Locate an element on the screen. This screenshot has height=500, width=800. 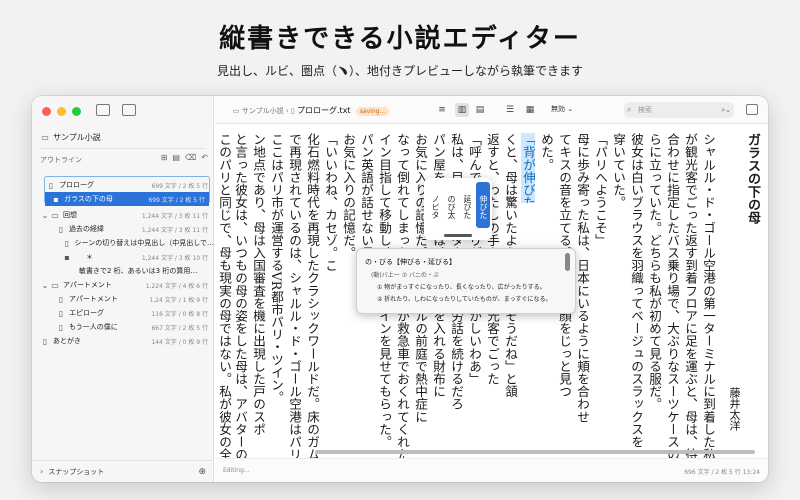
outline-label: アウトライン is located at coordinates (61, 160).